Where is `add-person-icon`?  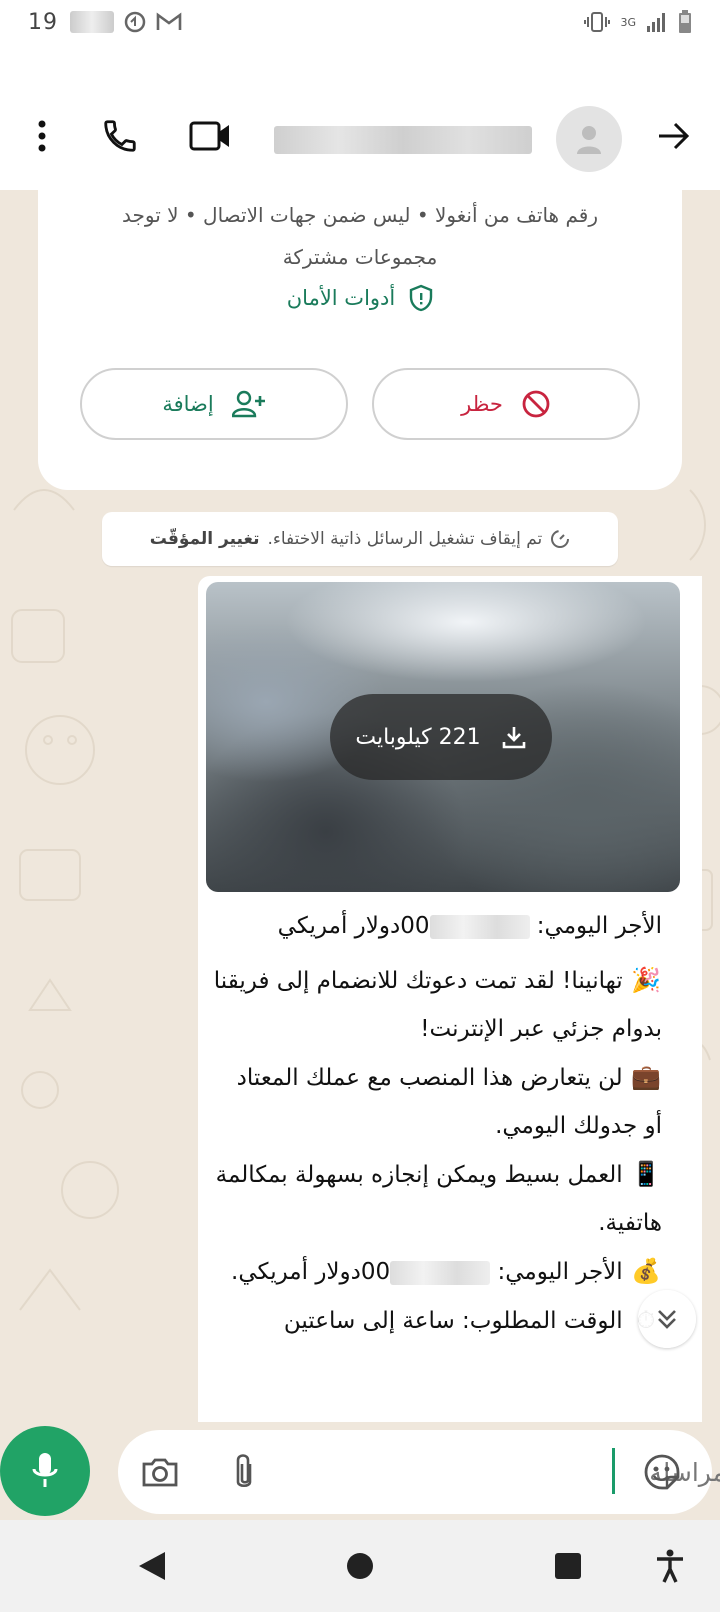 add-person-icon is located at coordinates (248, 404).